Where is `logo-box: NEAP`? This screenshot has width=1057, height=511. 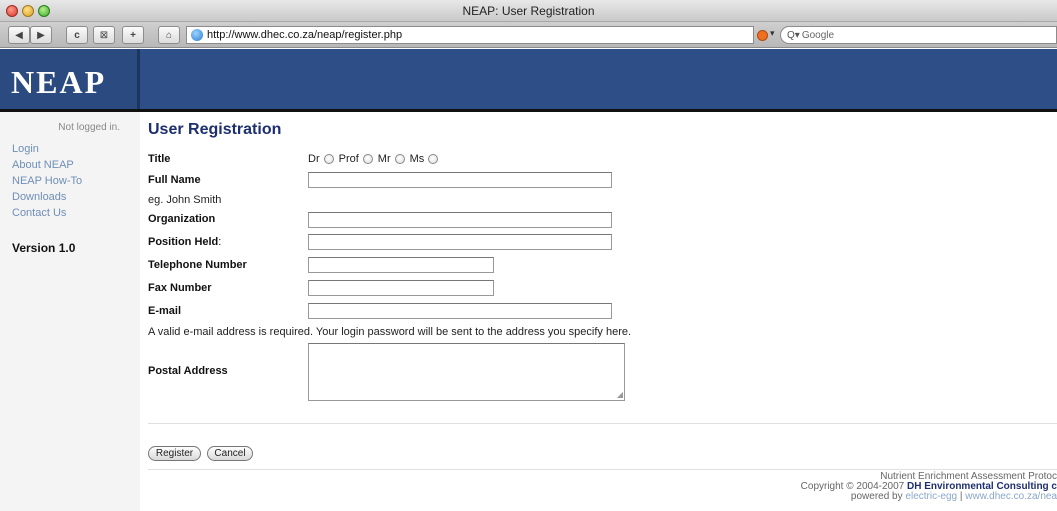
logo-box: NEAP is located at coordinates (70, 79).